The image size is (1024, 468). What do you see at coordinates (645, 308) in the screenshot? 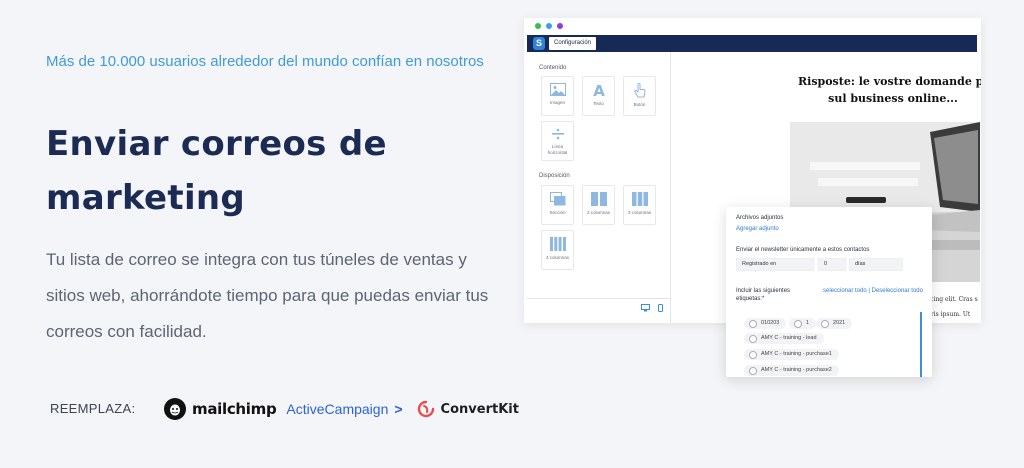
I see `desktop-icon` at bounding box center [645, 308].